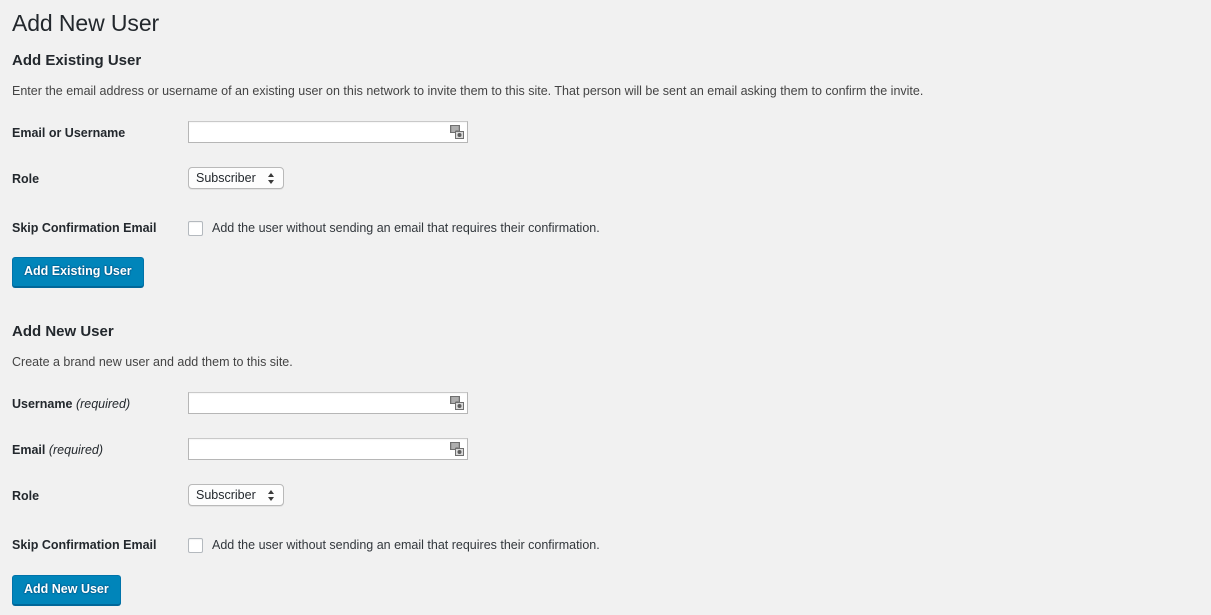 Image resolution: width=1211 pixels, height=615 pixels. I want to click on field-email-or-username, so click(693, 133).